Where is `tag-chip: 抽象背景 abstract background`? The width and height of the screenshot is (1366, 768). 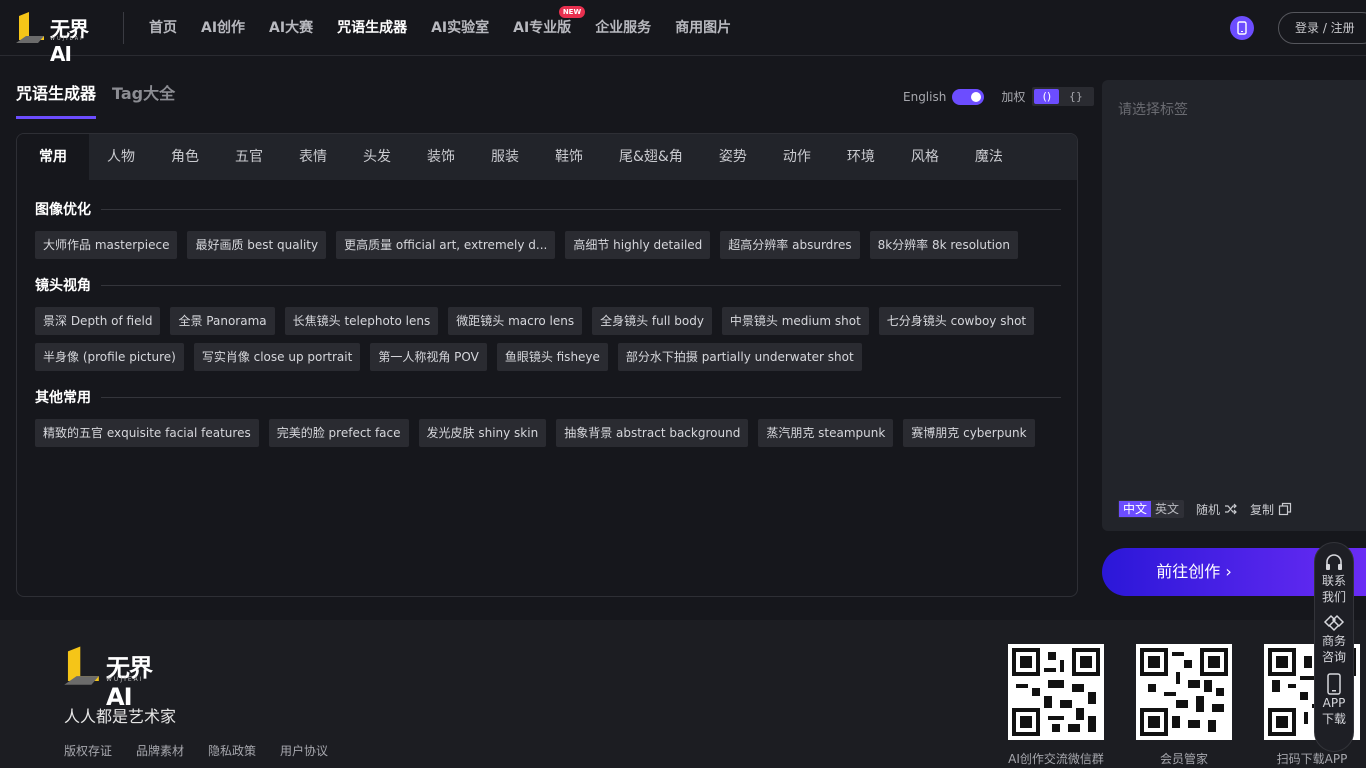 tag-chip: 抽象背景 abstract background is located at coordinates (652, 433).